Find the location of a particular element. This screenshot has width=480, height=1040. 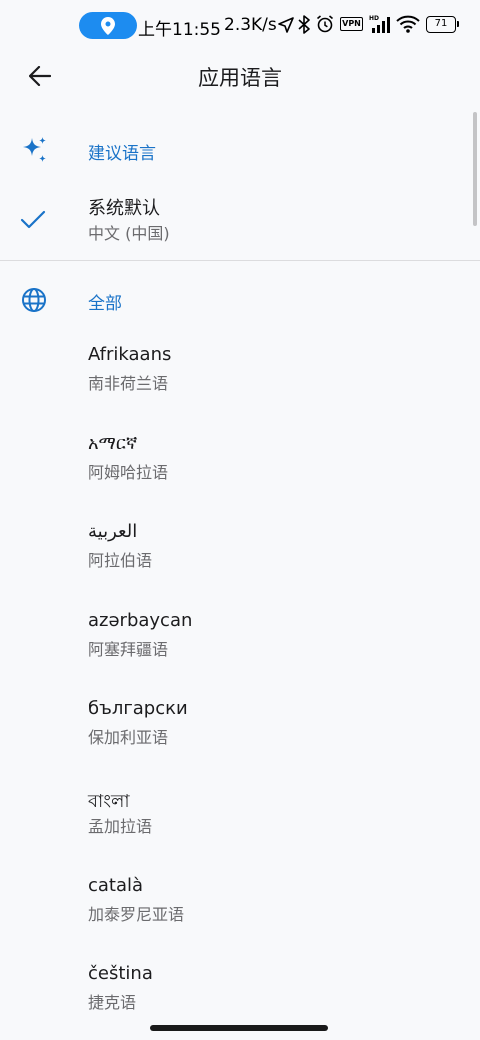

status-time: 上午11:55 is located at coordinates (179, 30).